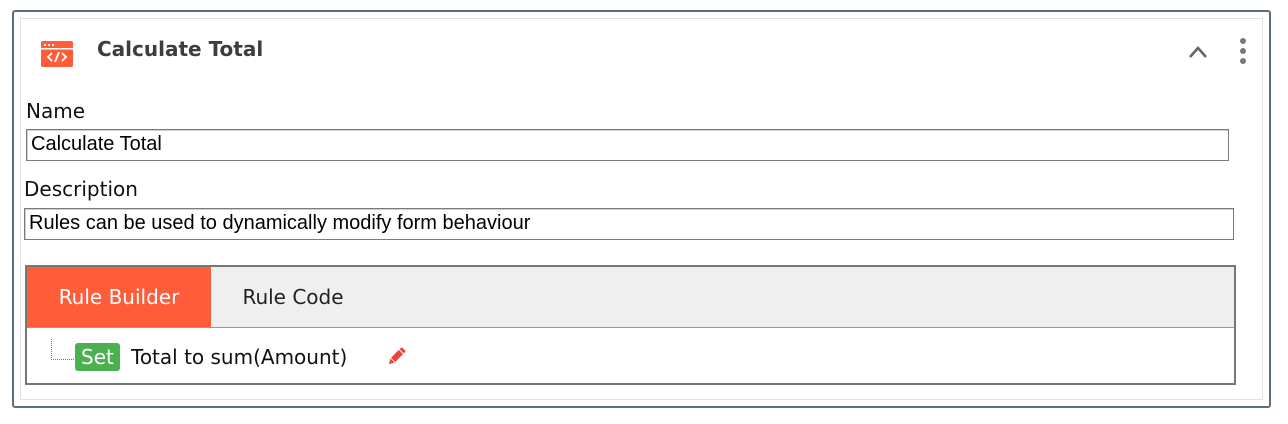 The image size is (1288, 424). I want to click on rule-expression: Total to sum(Amount), so click(239, 357).